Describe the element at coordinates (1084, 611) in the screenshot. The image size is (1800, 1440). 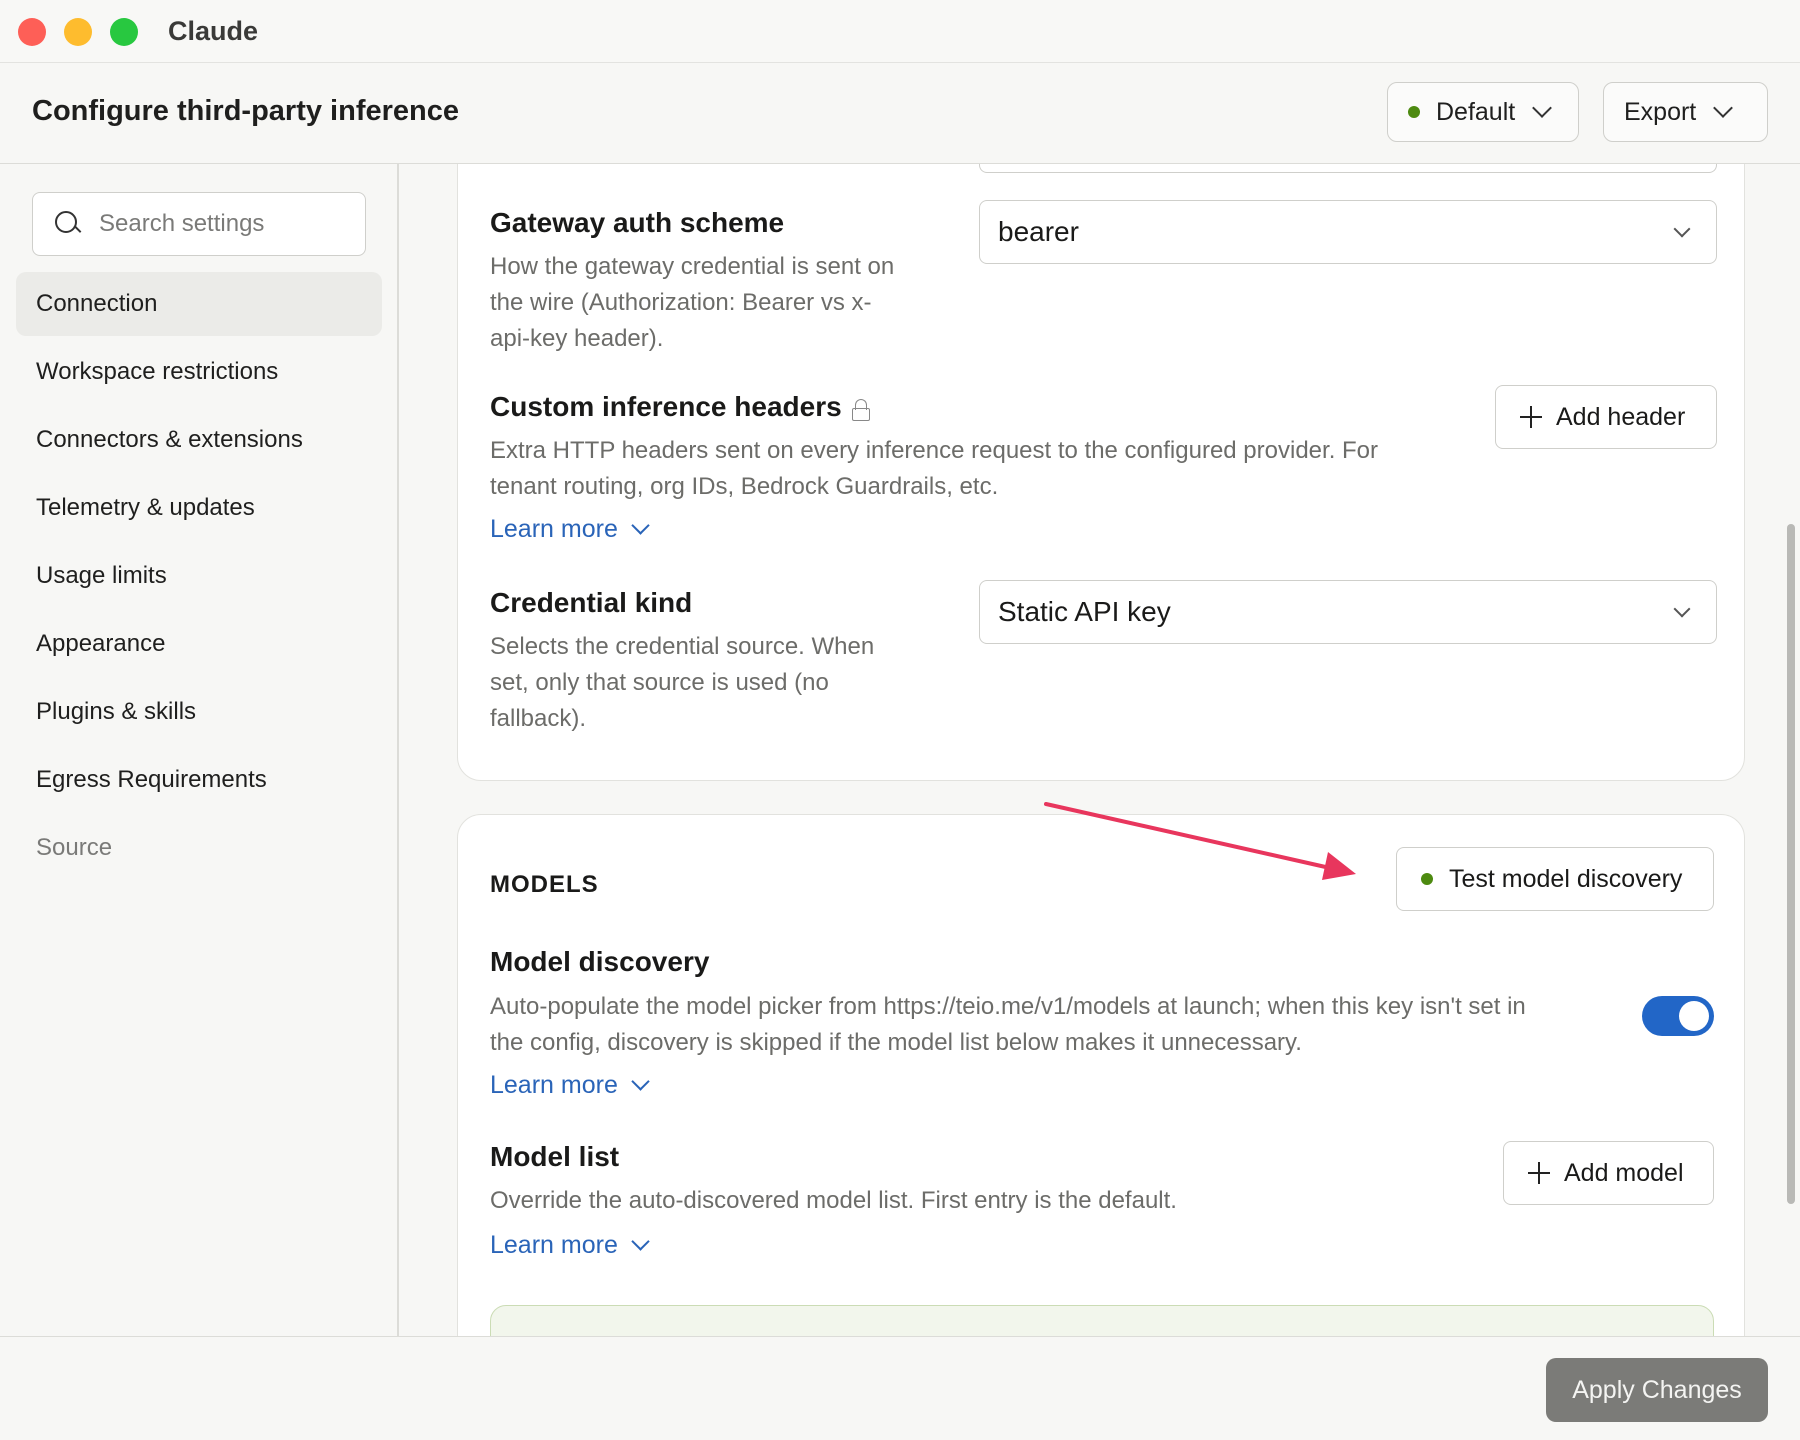
I see `credential-kind-value: Static API key` at that location.